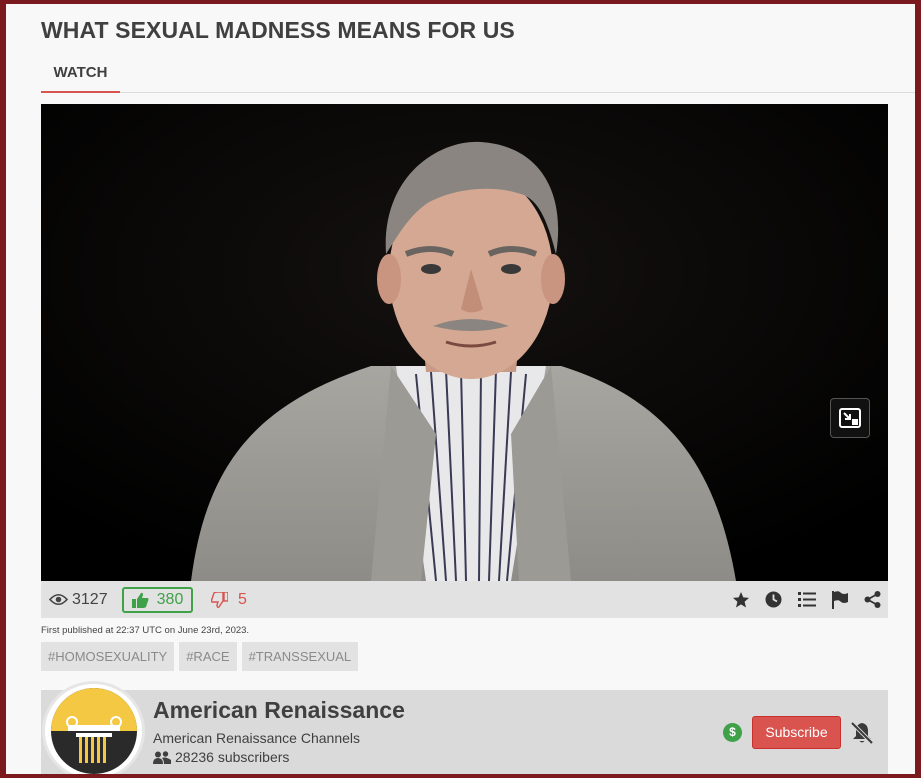 Image resolution: width=921 pixels, height=778 pixels. Describe the element at coordinates (208, 656) in the screenshot. I see `tag-race: #RACE` at that location.